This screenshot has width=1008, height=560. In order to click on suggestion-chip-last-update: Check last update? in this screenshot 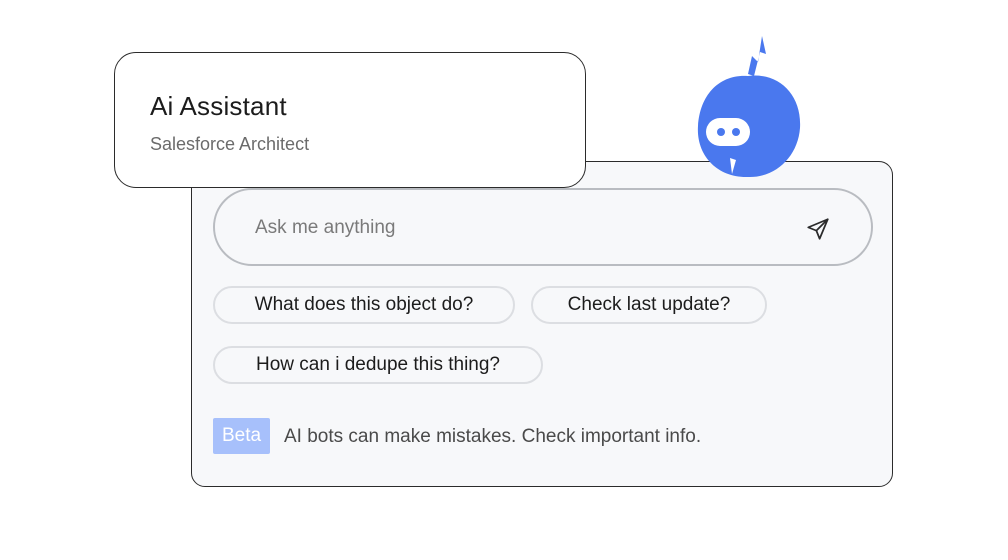, I will do `click(649, 305)`.